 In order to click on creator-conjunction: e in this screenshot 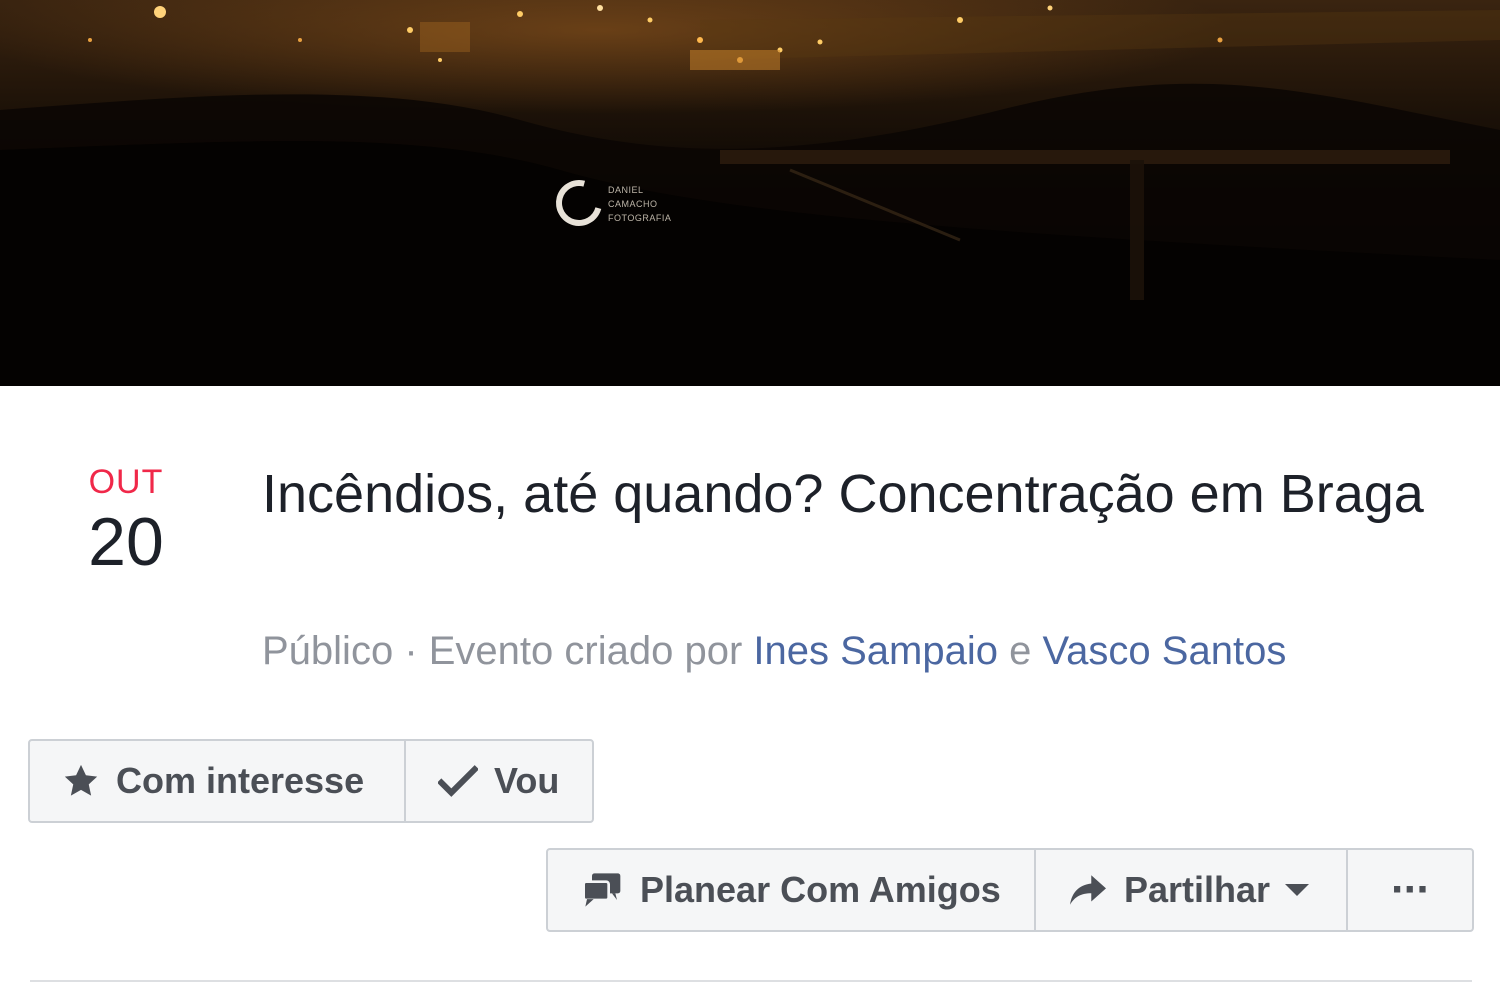, I will do `click(1020, 651)`.